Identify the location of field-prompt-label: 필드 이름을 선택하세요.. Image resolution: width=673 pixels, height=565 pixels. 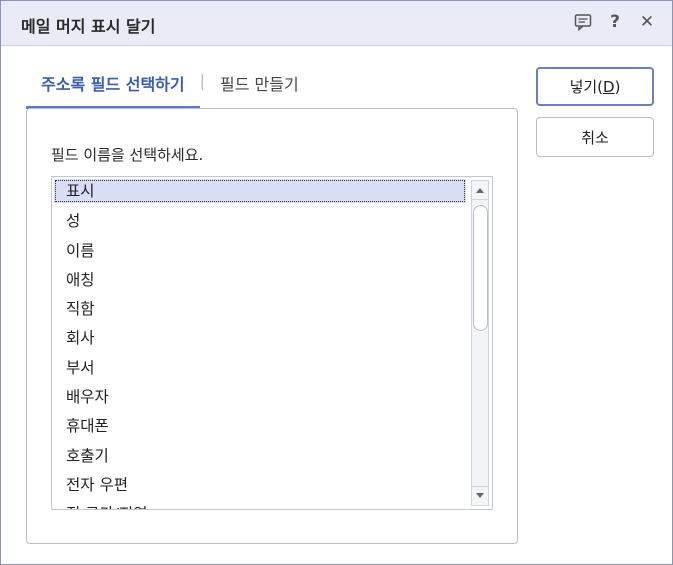
(127, 155).